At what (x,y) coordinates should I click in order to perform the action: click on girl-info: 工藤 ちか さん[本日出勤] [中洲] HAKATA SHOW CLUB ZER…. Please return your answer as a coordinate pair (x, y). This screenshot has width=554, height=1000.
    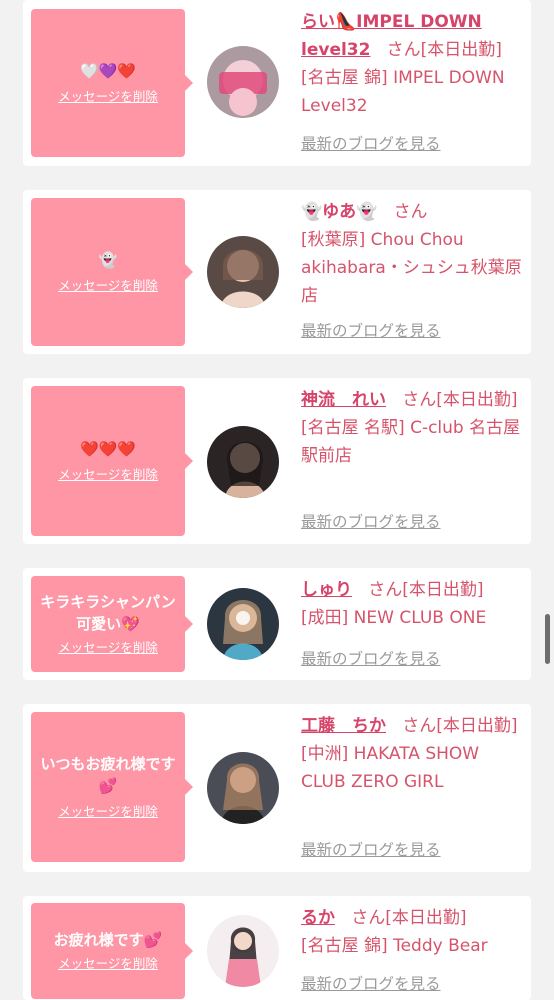
    Looking at the image, I should click on (412, 754).